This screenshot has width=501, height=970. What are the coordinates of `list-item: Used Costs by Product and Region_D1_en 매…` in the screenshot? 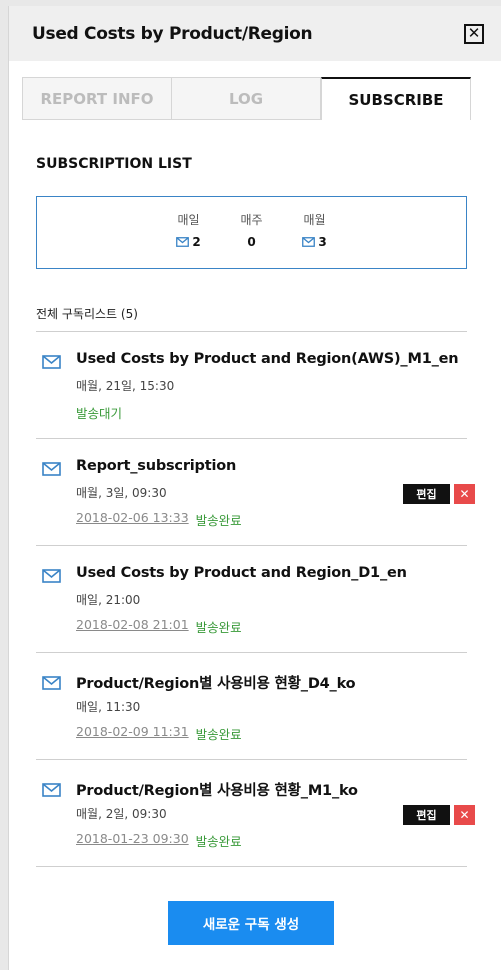 It's located at (251, 599).